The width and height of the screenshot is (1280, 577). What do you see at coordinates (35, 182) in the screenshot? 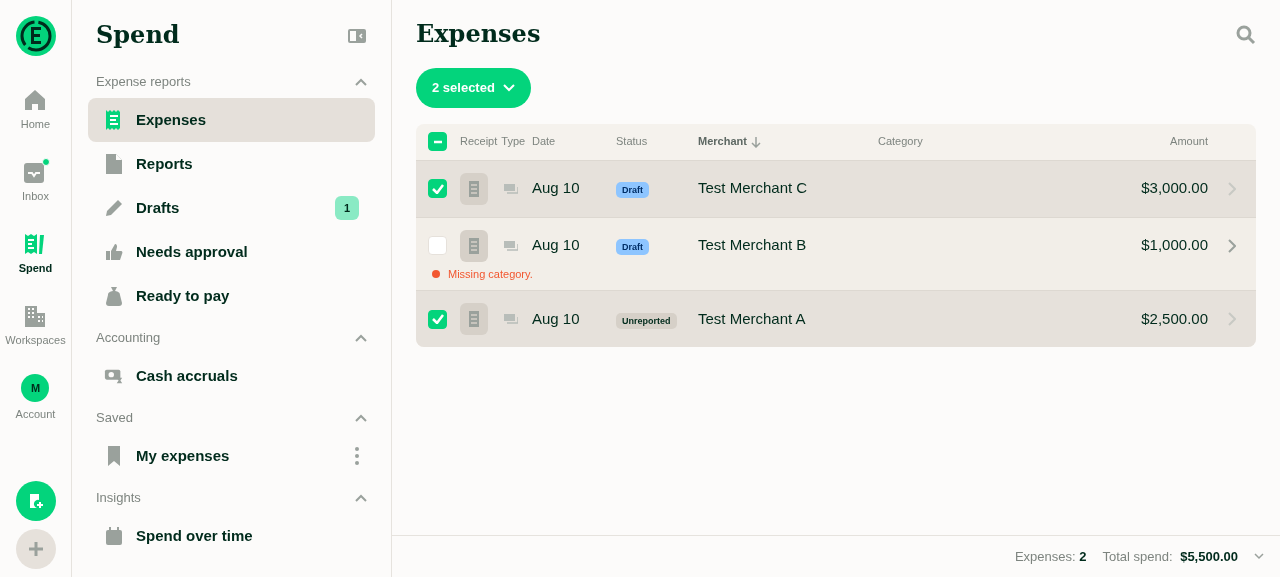
I see `rail-tab: Inbox` at bounding box center [35, 182].